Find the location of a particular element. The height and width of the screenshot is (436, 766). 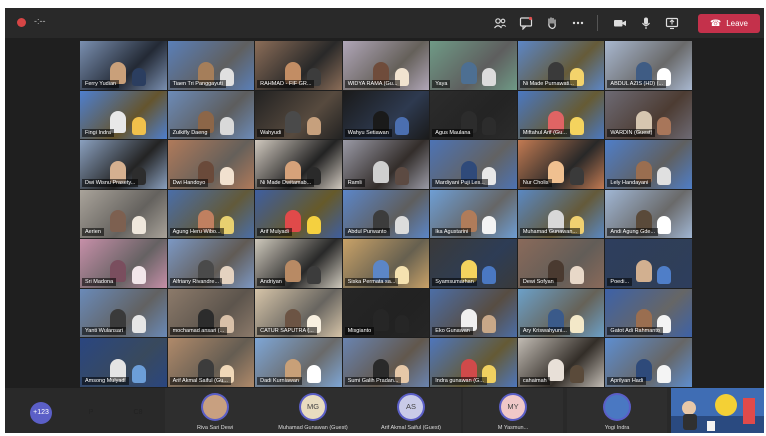

participant-tile: Amsong Mulyadi is located at coordinates (123, 362).